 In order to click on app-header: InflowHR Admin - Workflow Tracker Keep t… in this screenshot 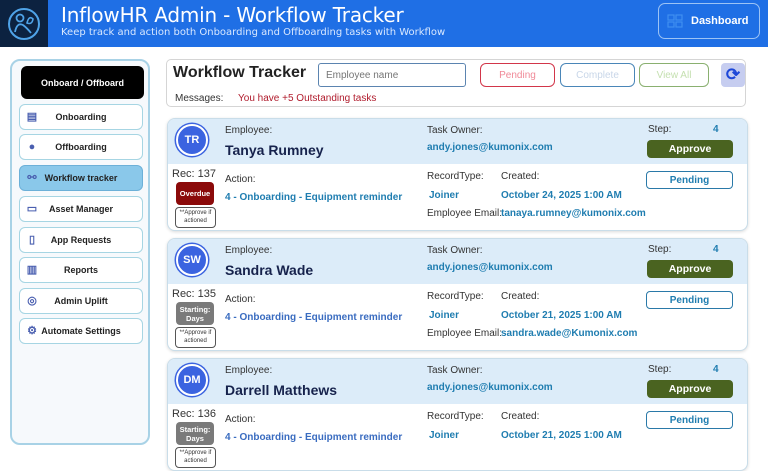, I will do `click(384, 23)`.